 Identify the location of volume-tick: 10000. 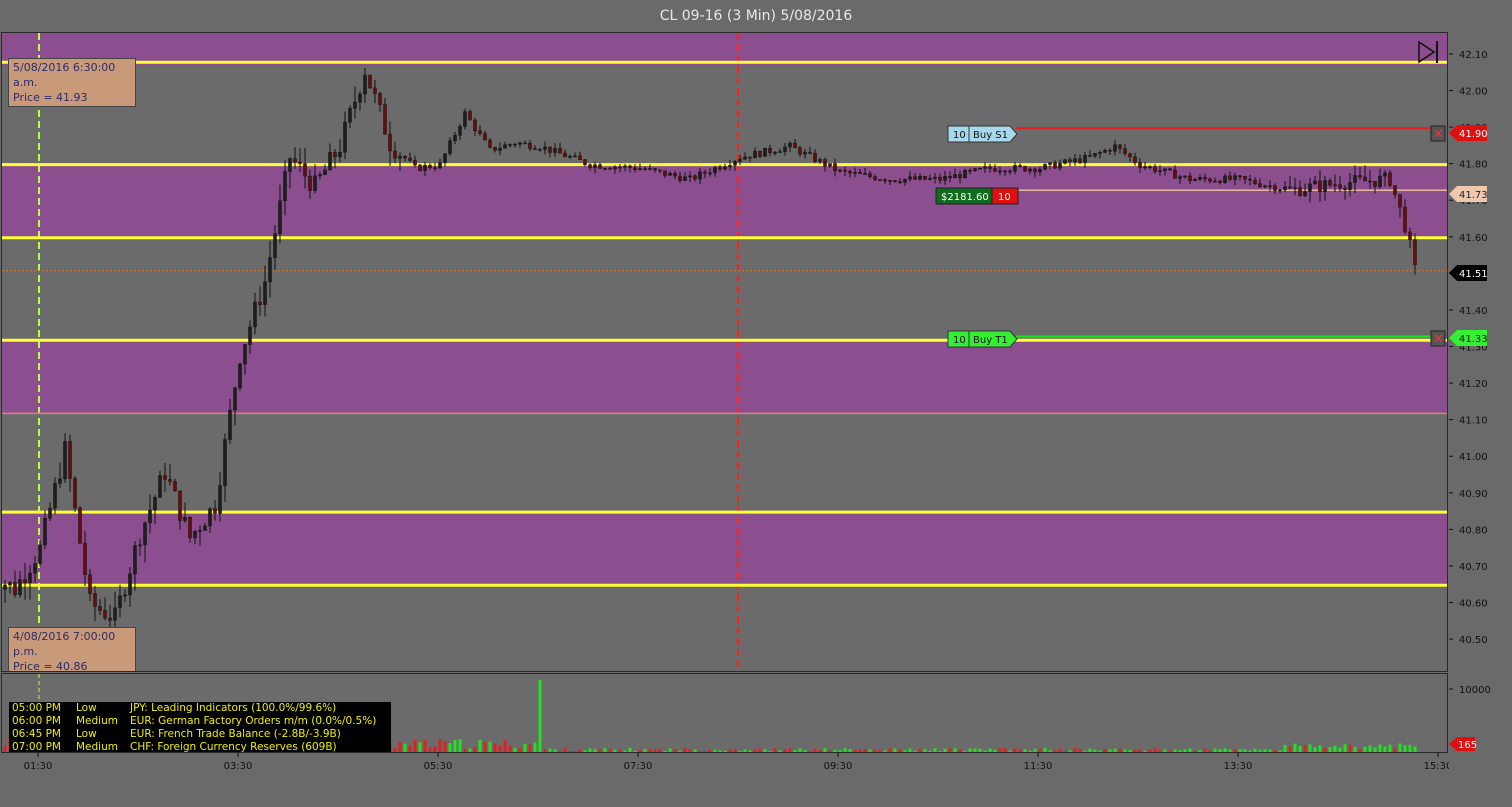
(1475, 690).